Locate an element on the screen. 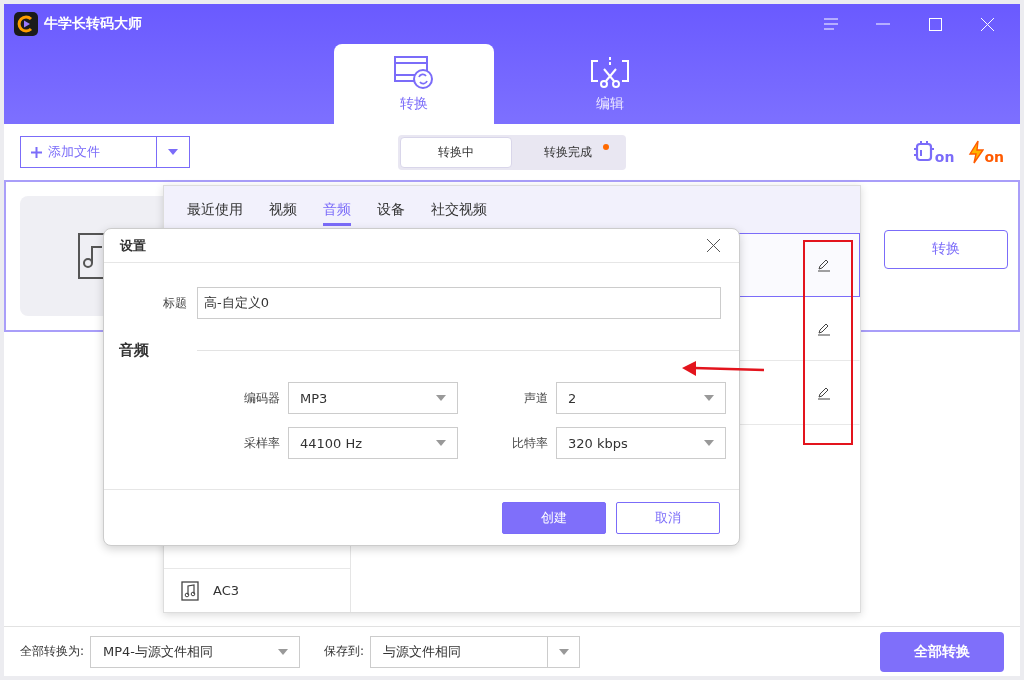 The height and width of the screenshot is (680, 1024). status-tab: 转换中 is located at coordinates (456, 152).